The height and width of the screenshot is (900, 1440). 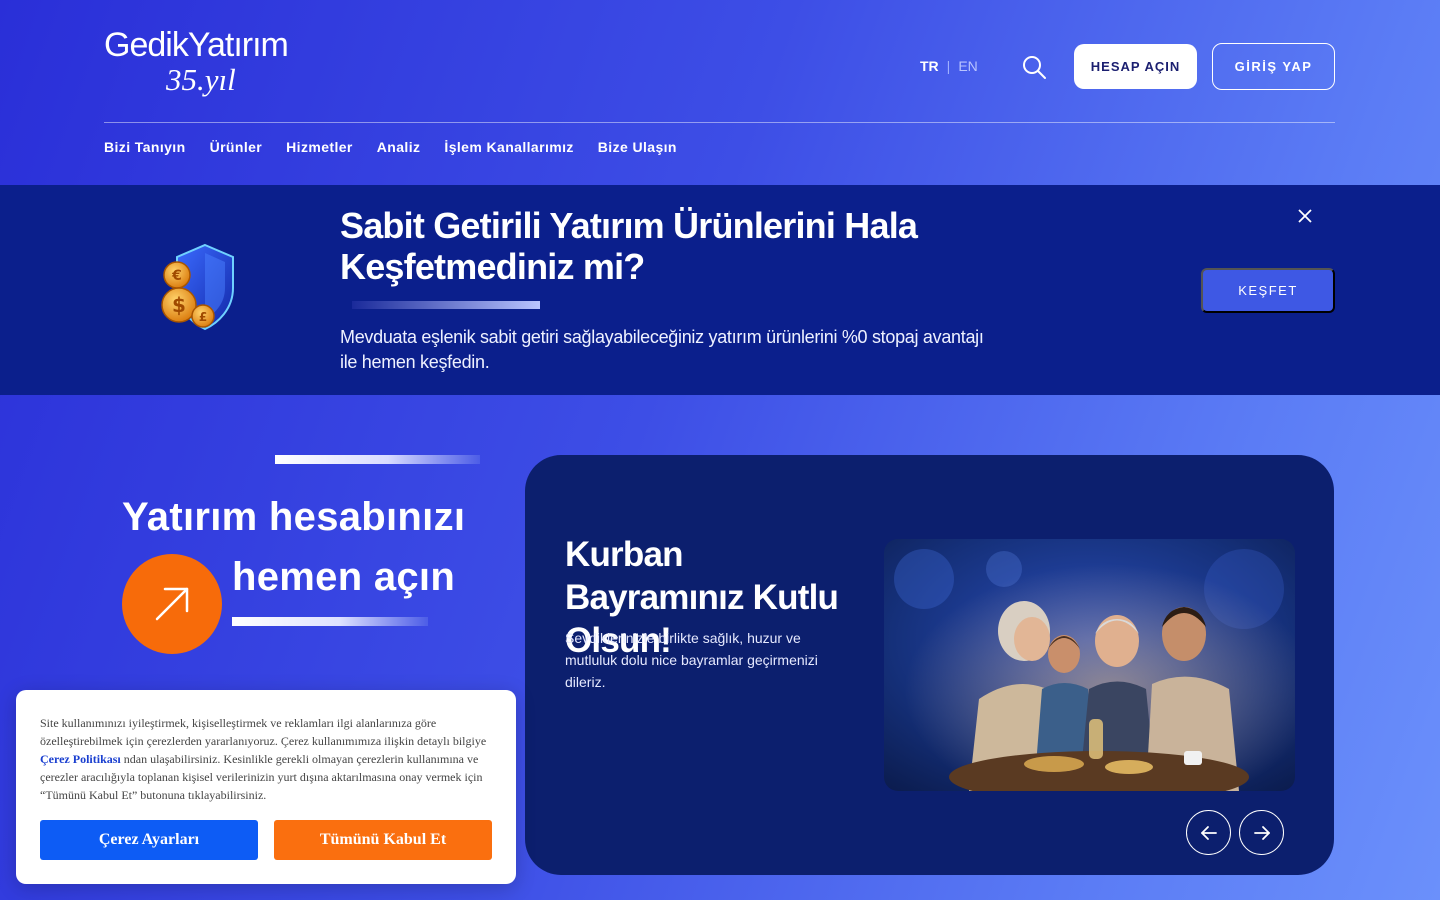 I want to click on language-switcher: TR | EN, so click(x=949, y=66).